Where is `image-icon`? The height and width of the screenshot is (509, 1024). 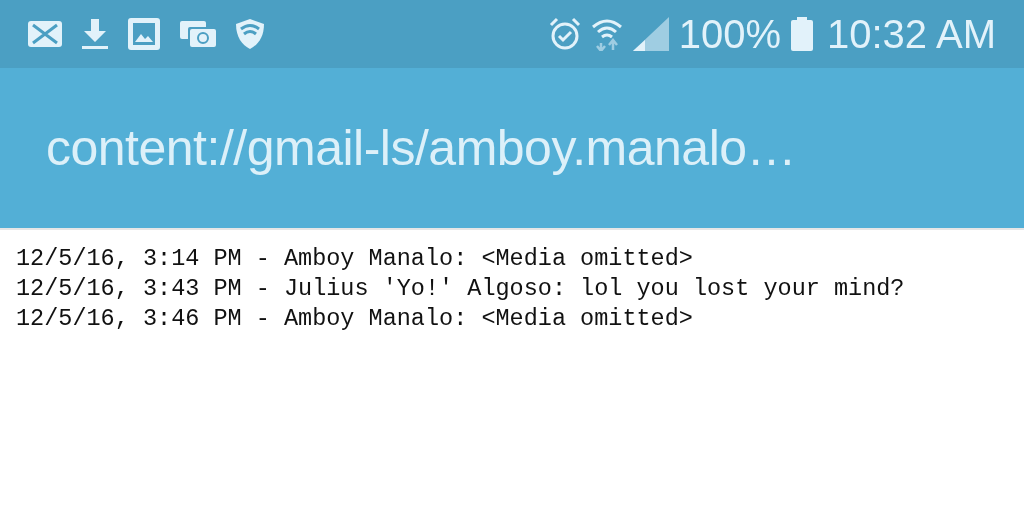 image-icon is located at coordinates (144, 34).